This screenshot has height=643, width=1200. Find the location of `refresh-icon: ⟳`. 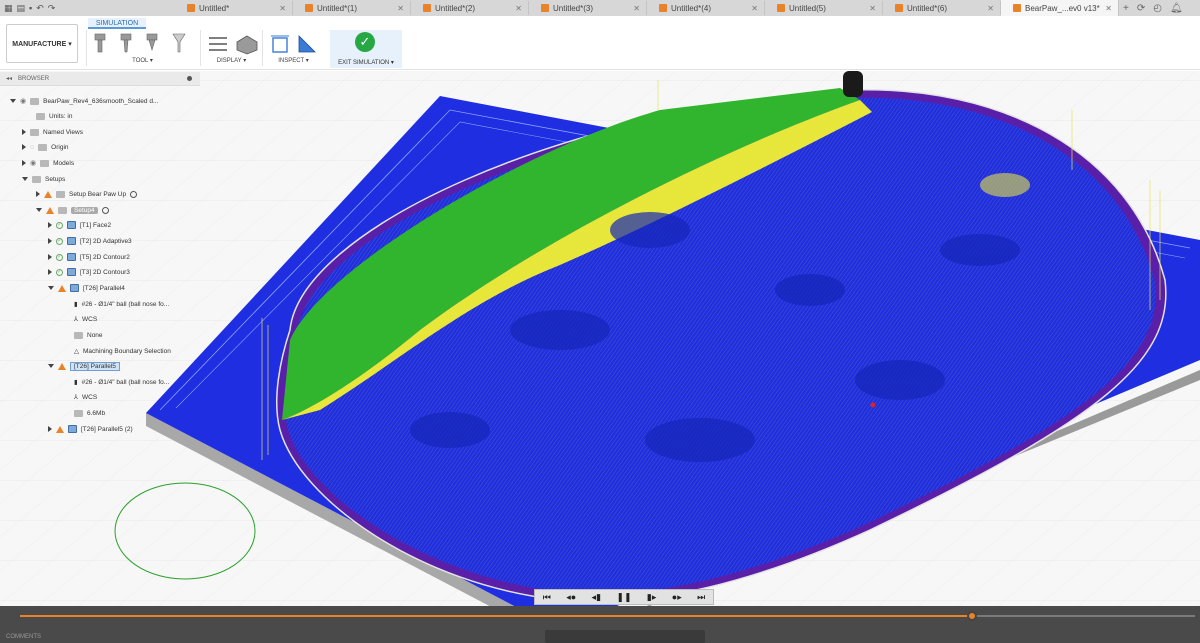

refresh-icon: ⟳ is located at coordinates (1141, 8).